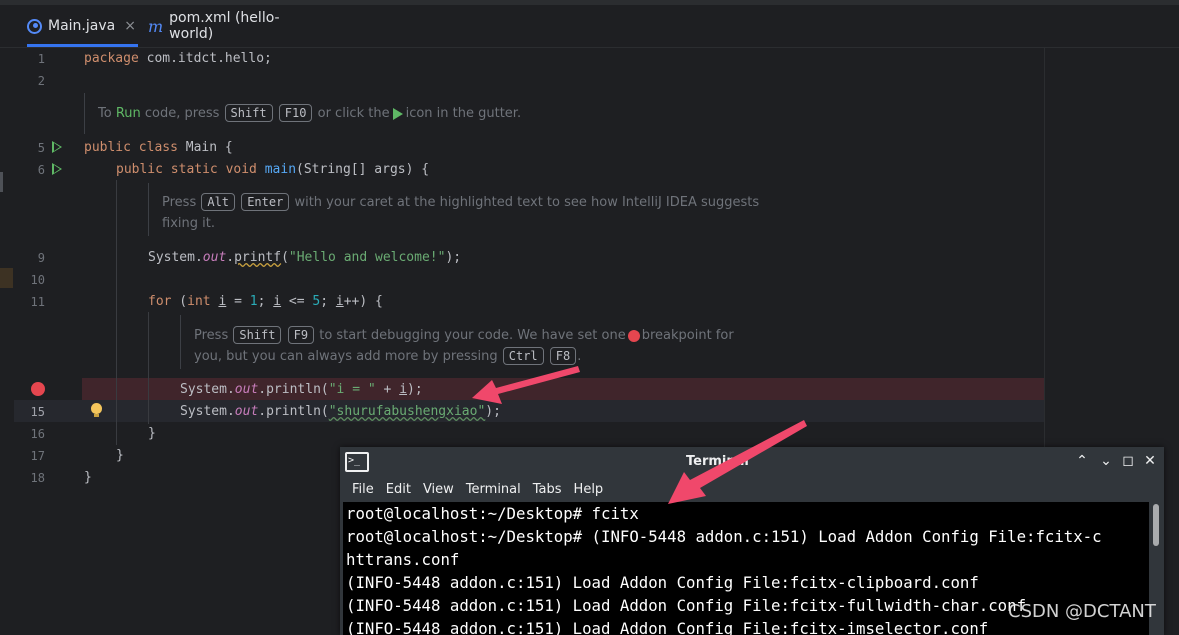 This screenshot has height=635, width=1179. What do you see at coordinates (1082, 611) in the screenshot?
I see `watermark: CSDN @DCTANT` at bounding box center [1082, 611].